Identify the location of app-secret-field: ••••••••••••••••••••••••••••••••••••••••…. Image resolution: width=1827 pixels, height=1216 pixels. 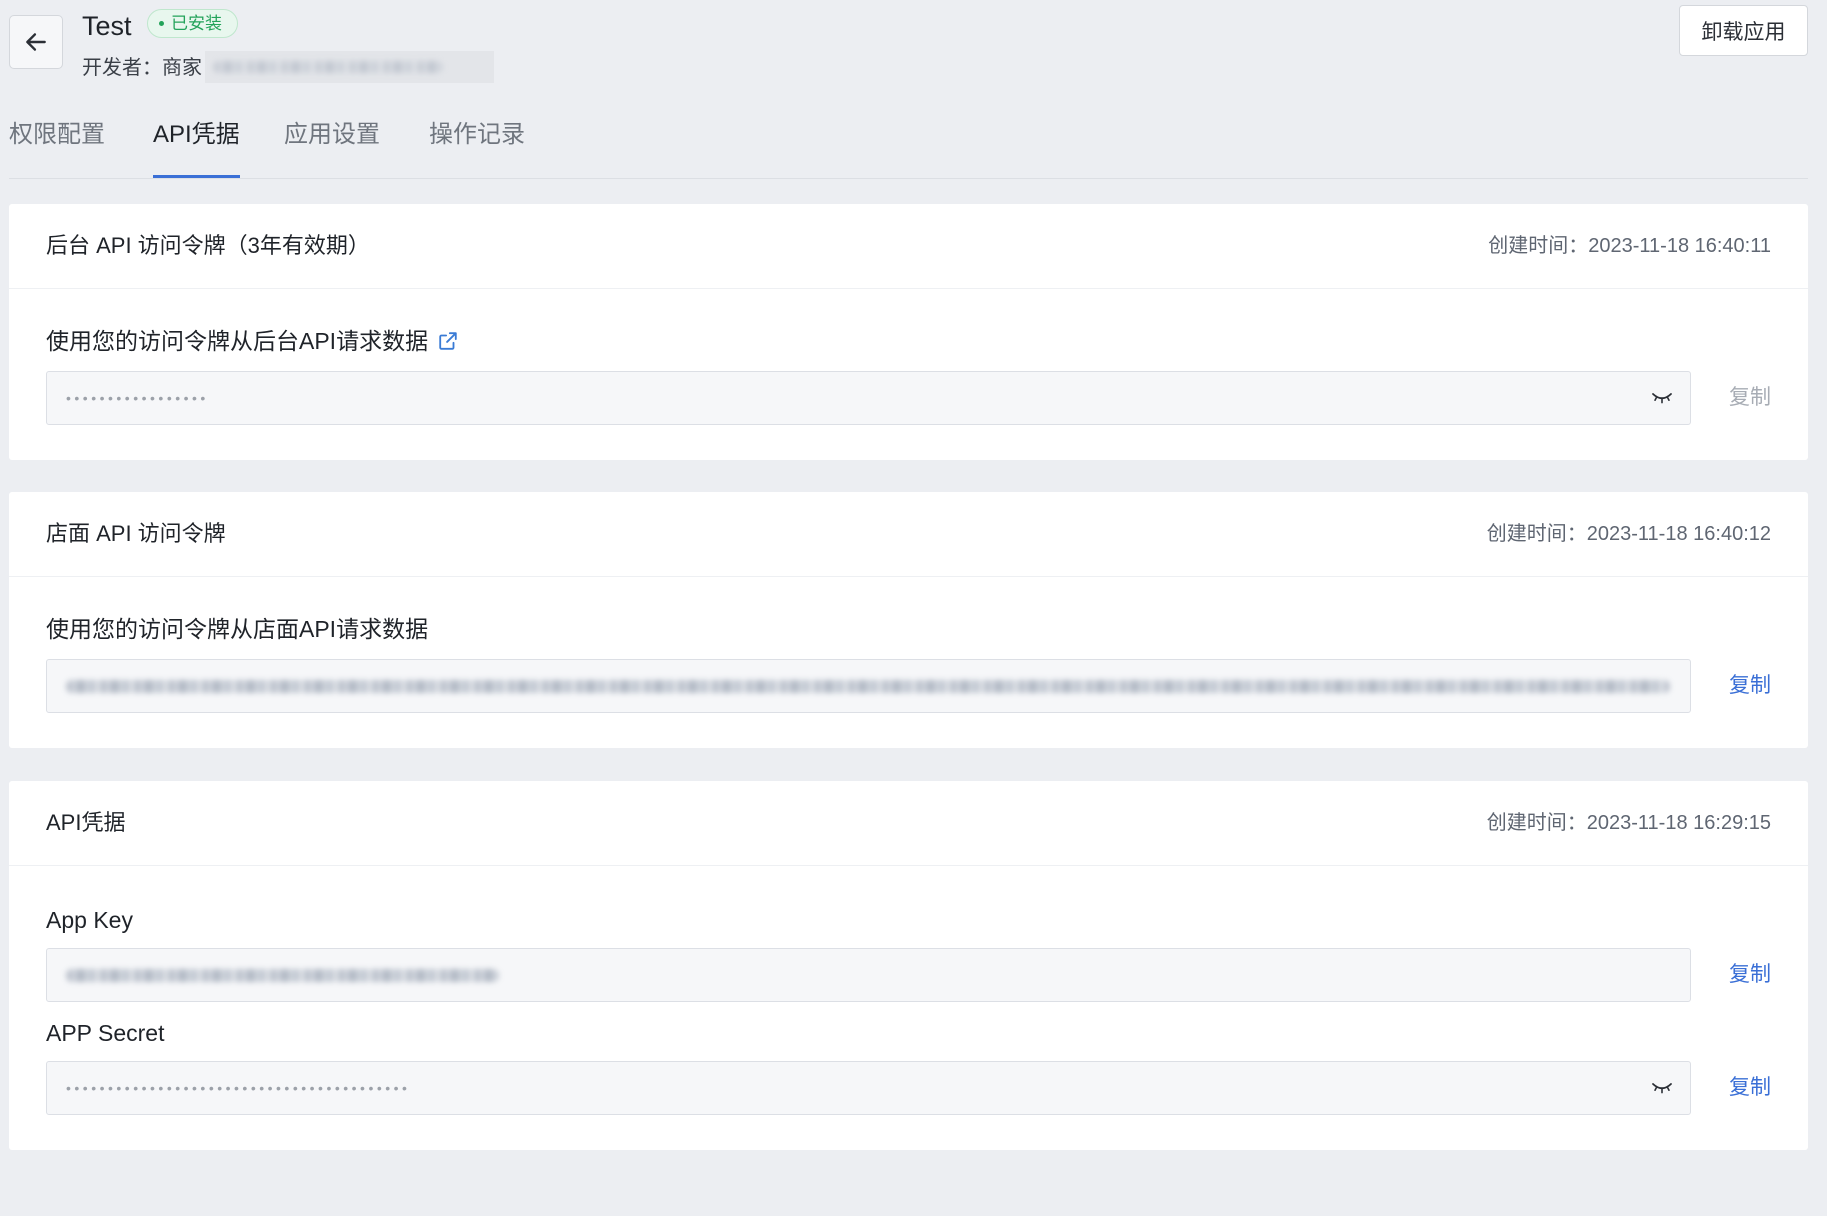
(868, 1088).